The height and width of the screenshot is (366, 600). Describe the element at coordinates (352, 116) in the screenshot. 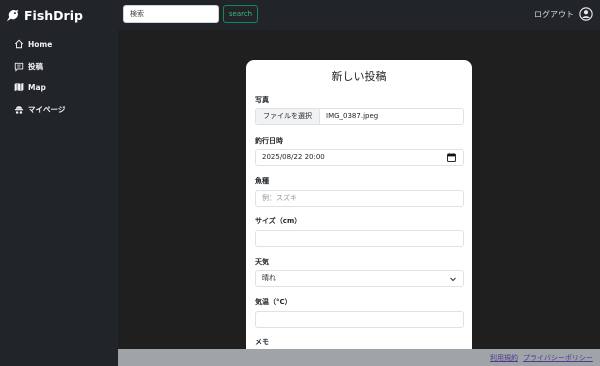

I see `file-name: IMG_0387.jpeg` at that location.